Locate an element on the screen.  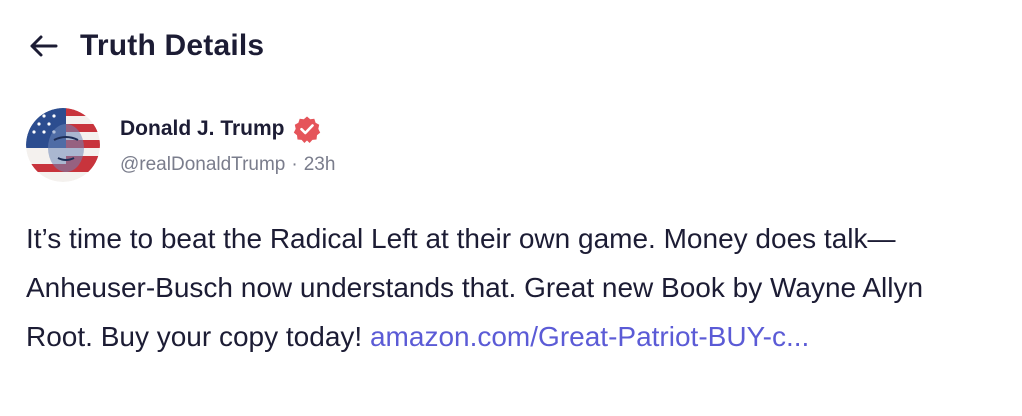
post-time: 23h is located at coordinates (320, 165).